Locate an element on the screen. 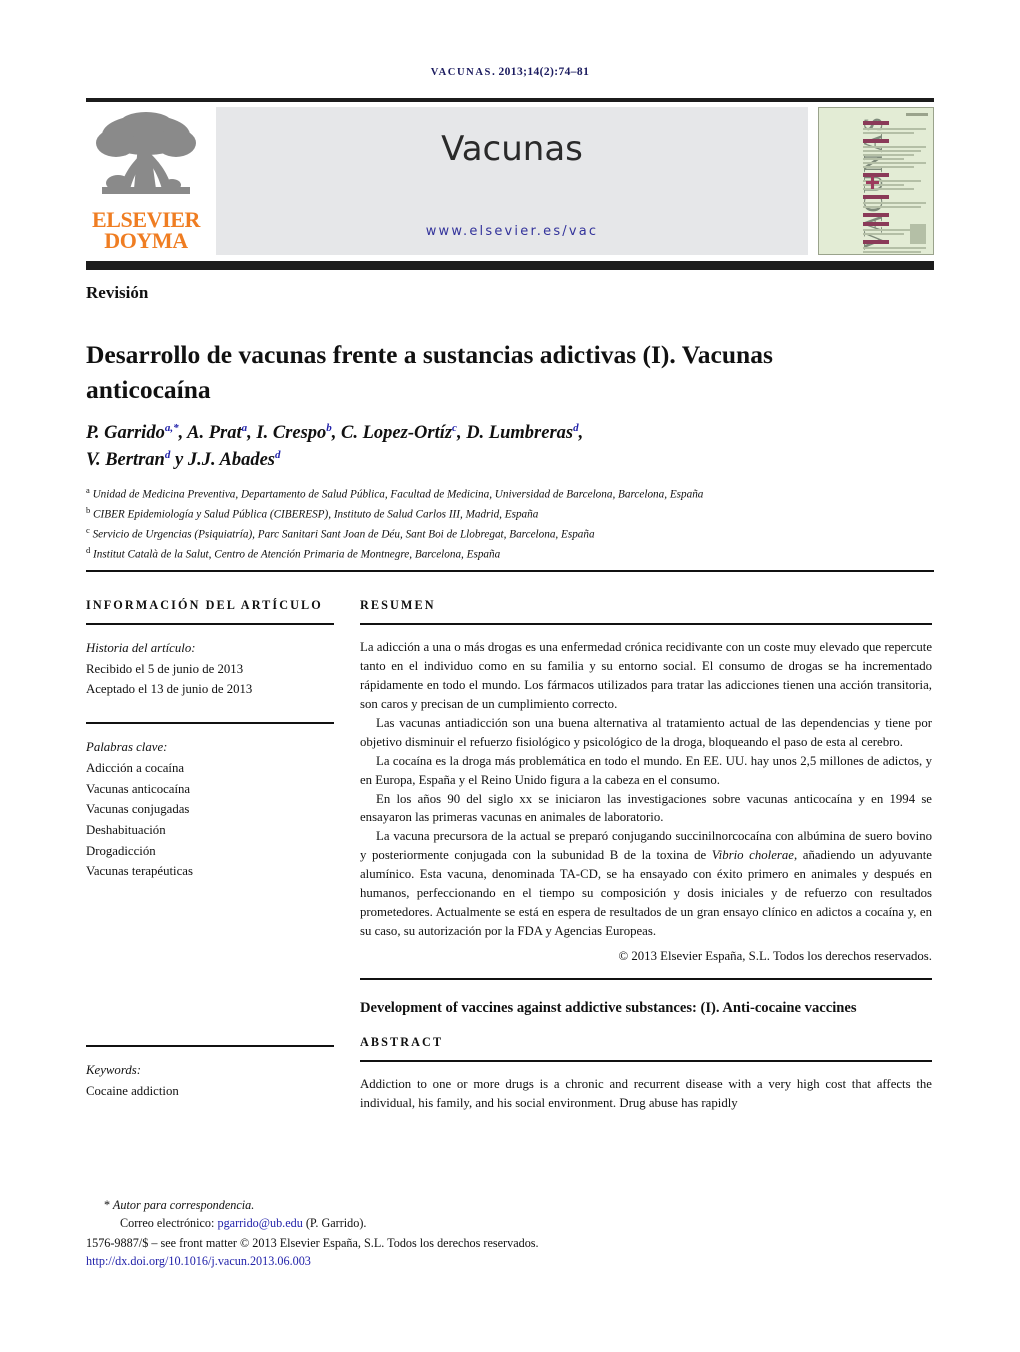 This screenshot has height=1352, width=1020. article-info-rule is located at coordinates (210, 624).